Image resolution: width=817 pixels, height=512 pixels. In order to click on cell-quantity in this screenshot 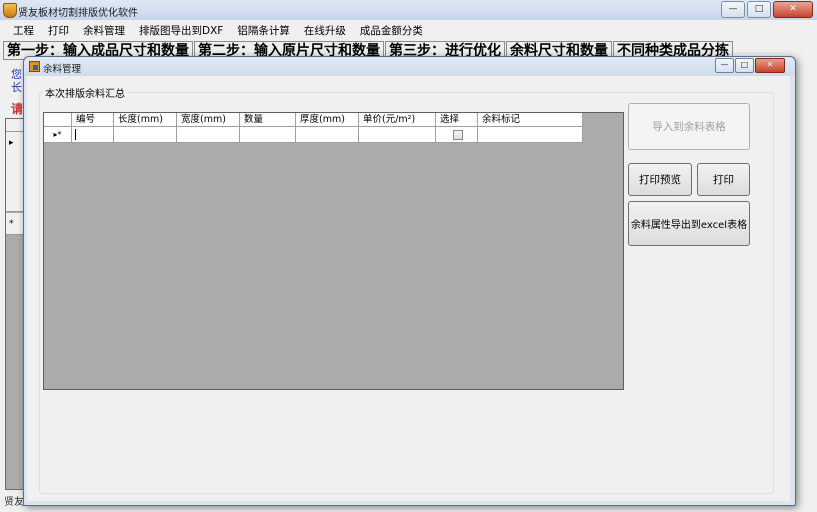, I will do `click(268, 135)`.